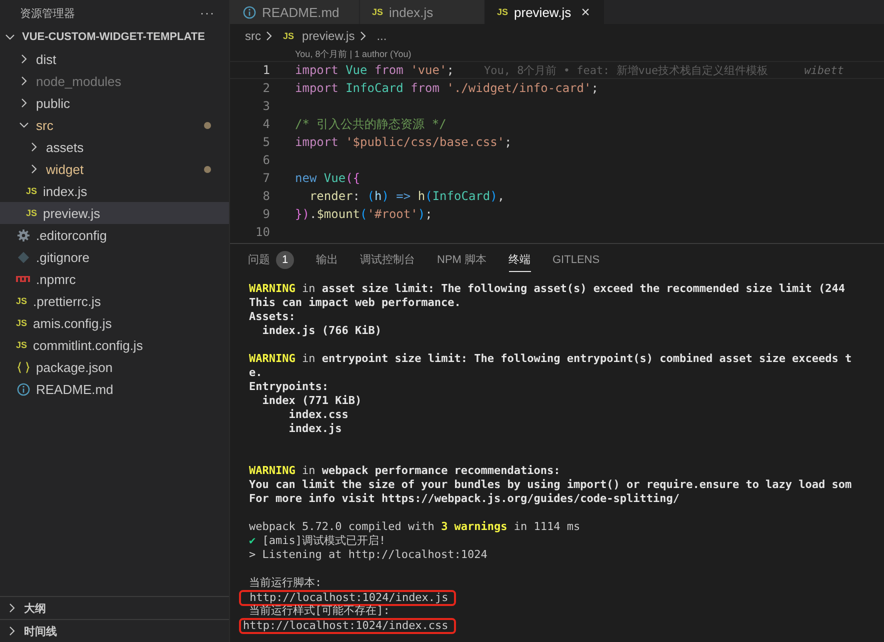  What do you see at coordinates (23, 367) in the screenshot?
I see `braces-icon` at bounding box center [23, 367].